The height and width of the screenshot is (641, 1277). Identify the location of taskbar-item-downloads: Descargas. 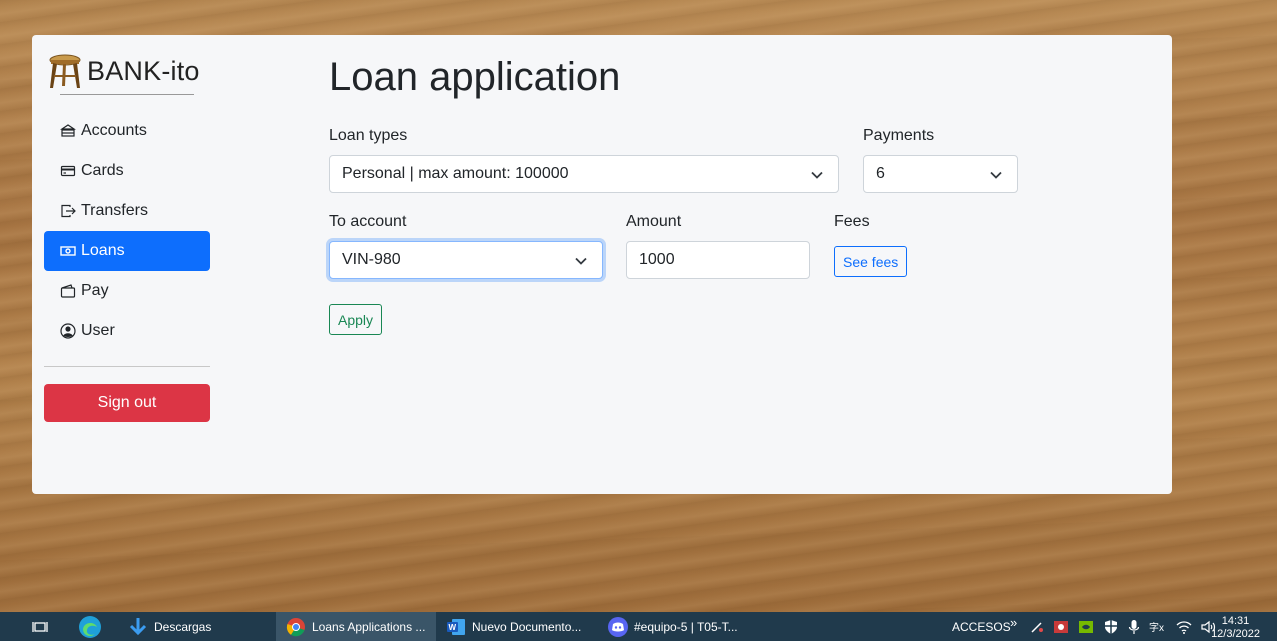
(198, 626).